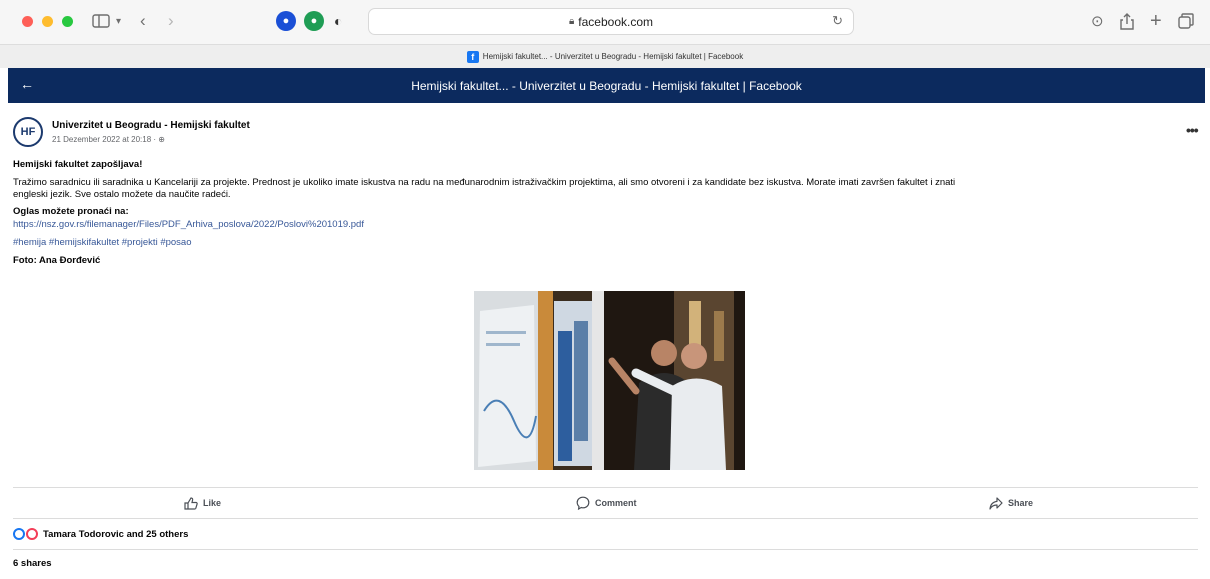  I want to click on comment-button: Comment, so click(606, 503).